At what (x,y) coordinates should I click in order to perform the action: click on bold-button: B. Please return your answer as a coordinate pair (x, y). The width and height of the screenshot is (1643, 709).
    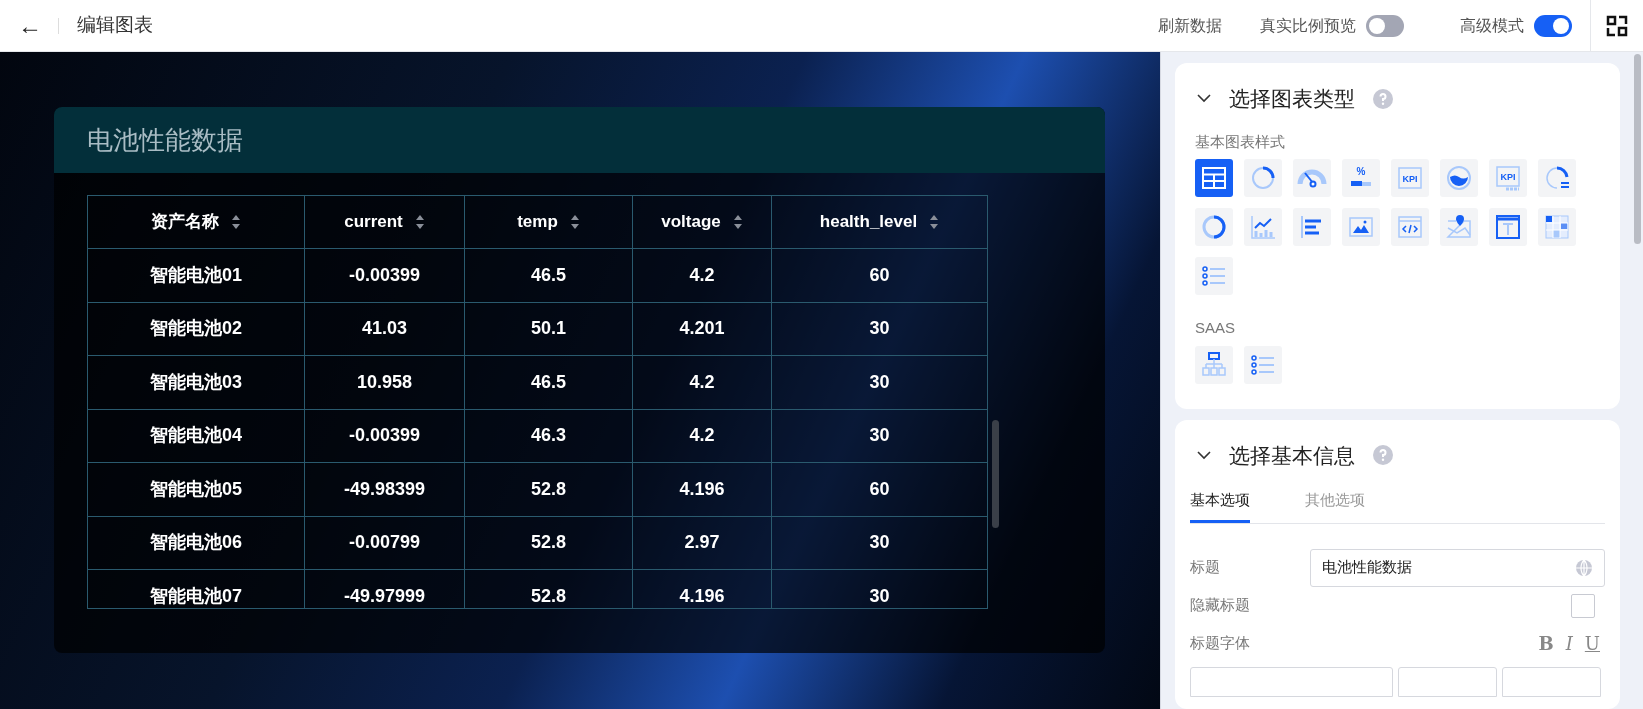
    Looking at the image, I should click on (1546, 643).